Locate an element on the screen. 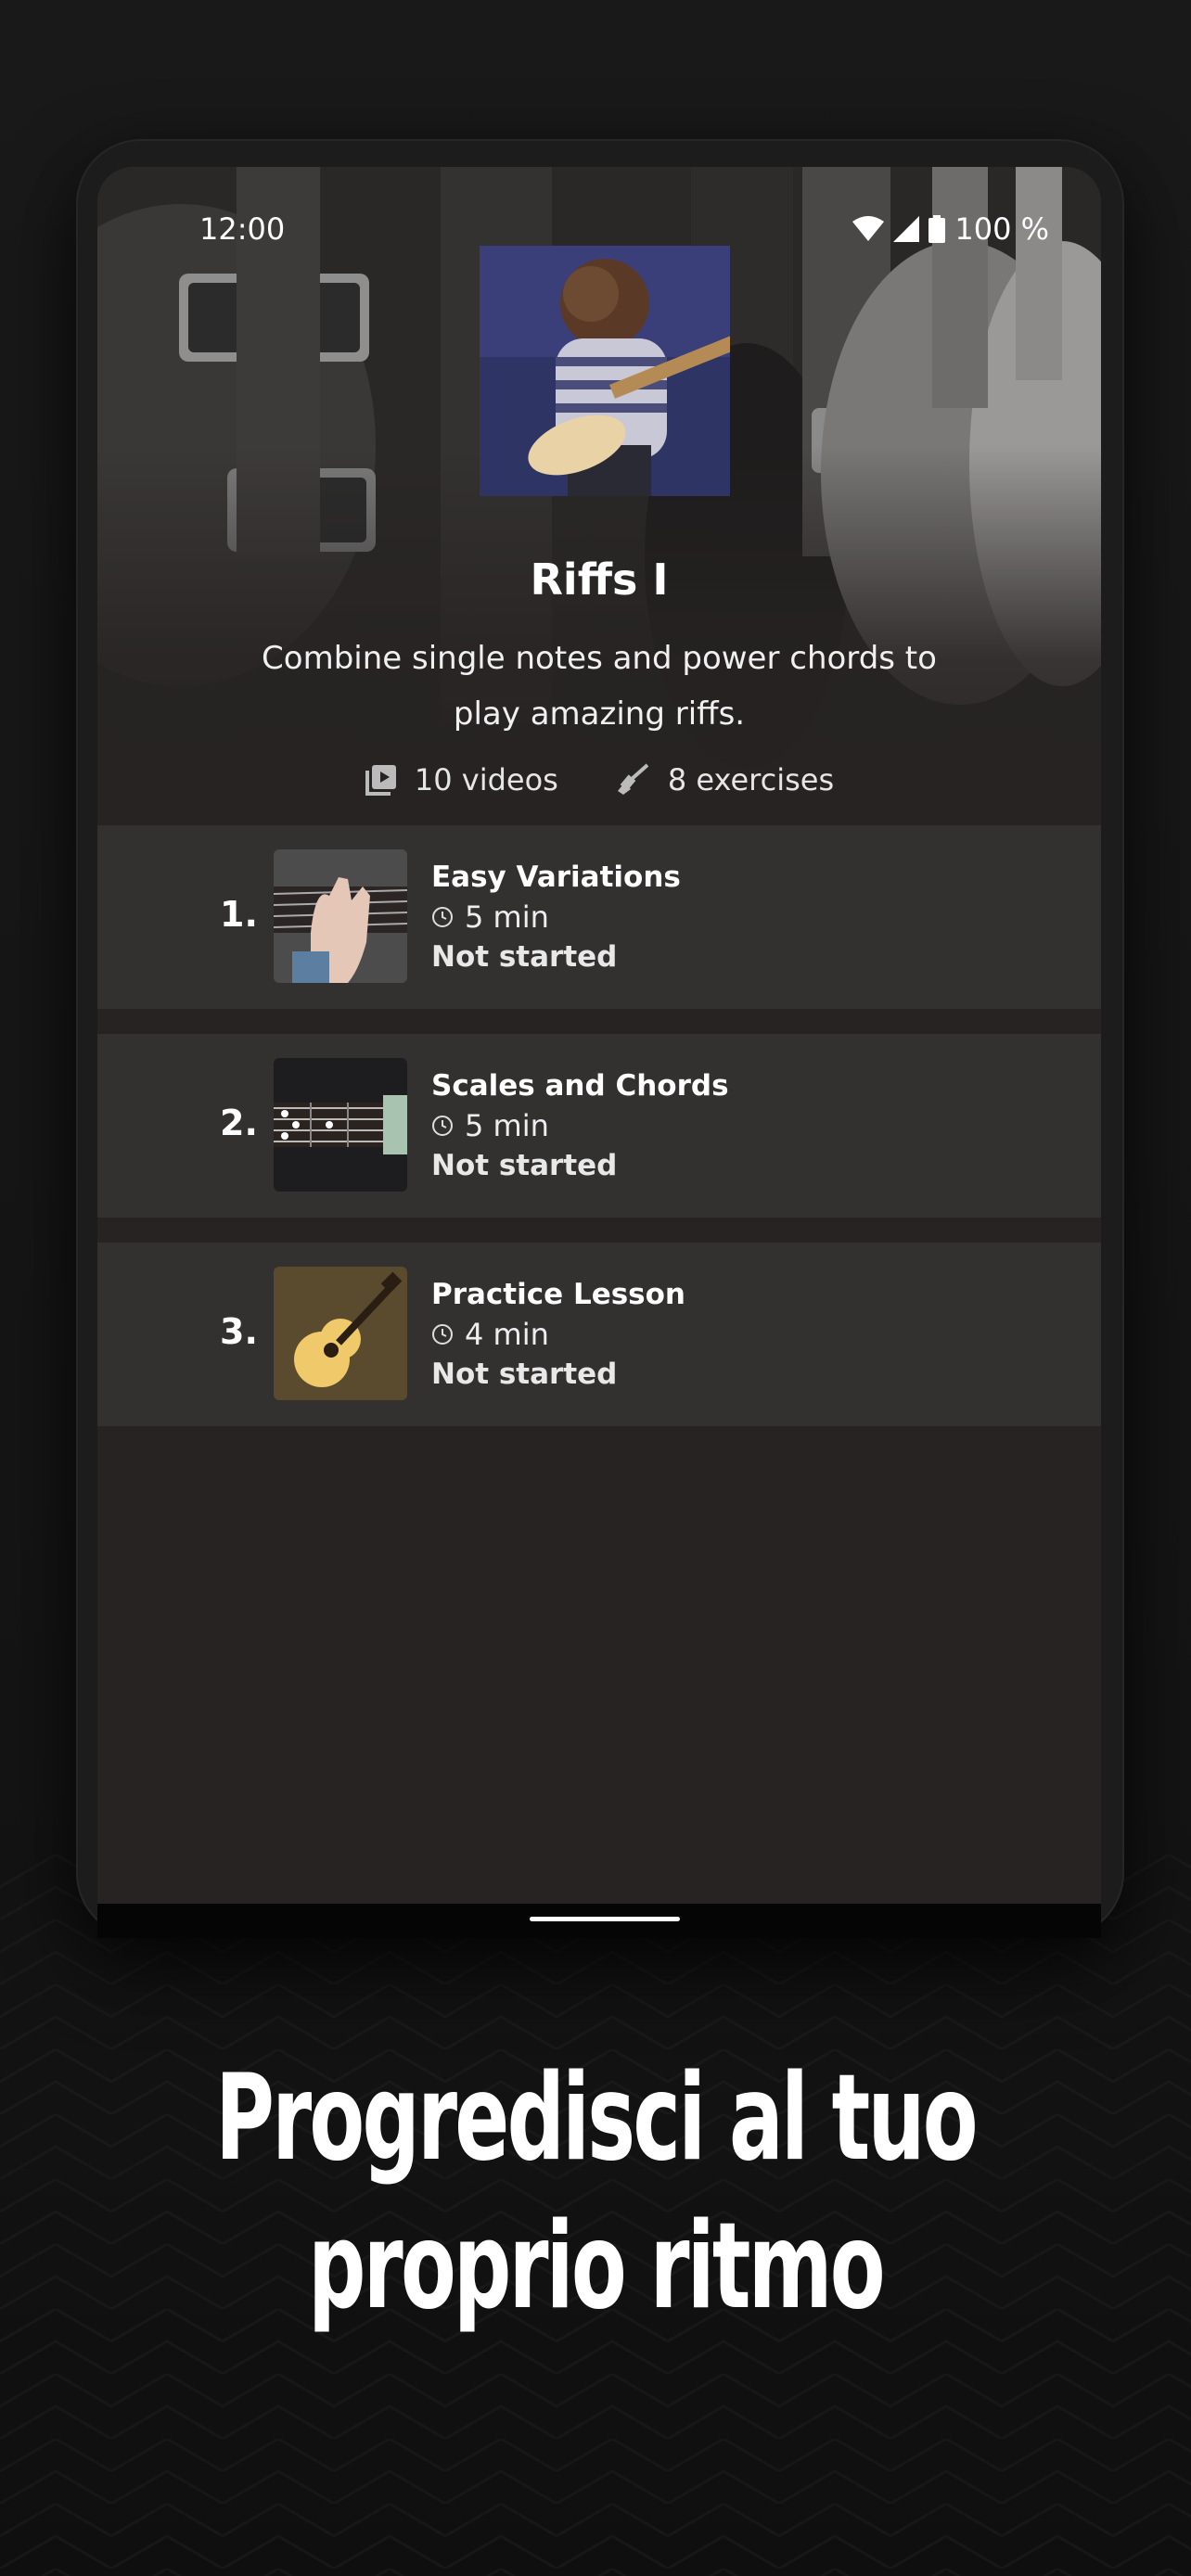  home-indicator is located at coordinates (605, 1919).